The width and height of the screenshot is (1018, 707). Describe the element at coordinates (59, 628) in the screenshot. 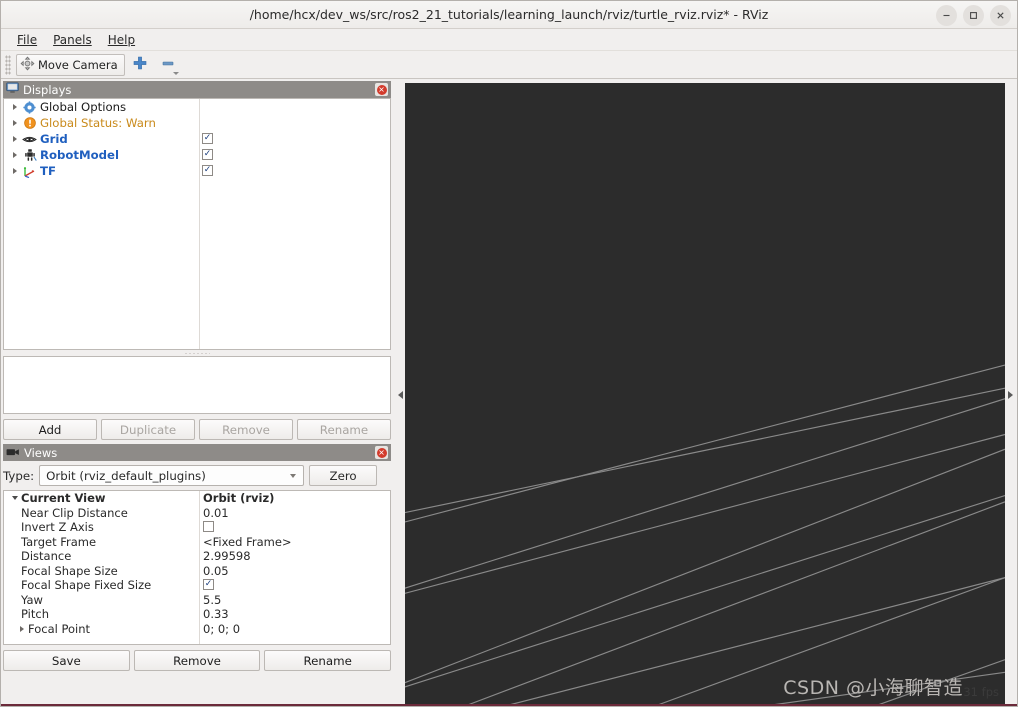

I see `property-name: Focal Point` at that location.